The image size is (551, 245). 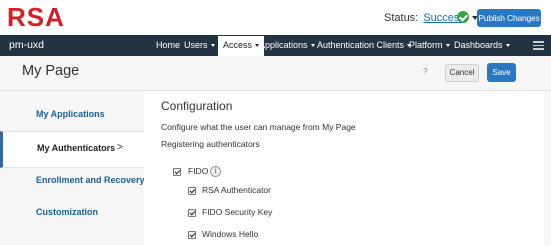 What do you see at coordinates (463, 17) in the screenshot?
I see `success-check-icon` at bounding box center [463, 17].